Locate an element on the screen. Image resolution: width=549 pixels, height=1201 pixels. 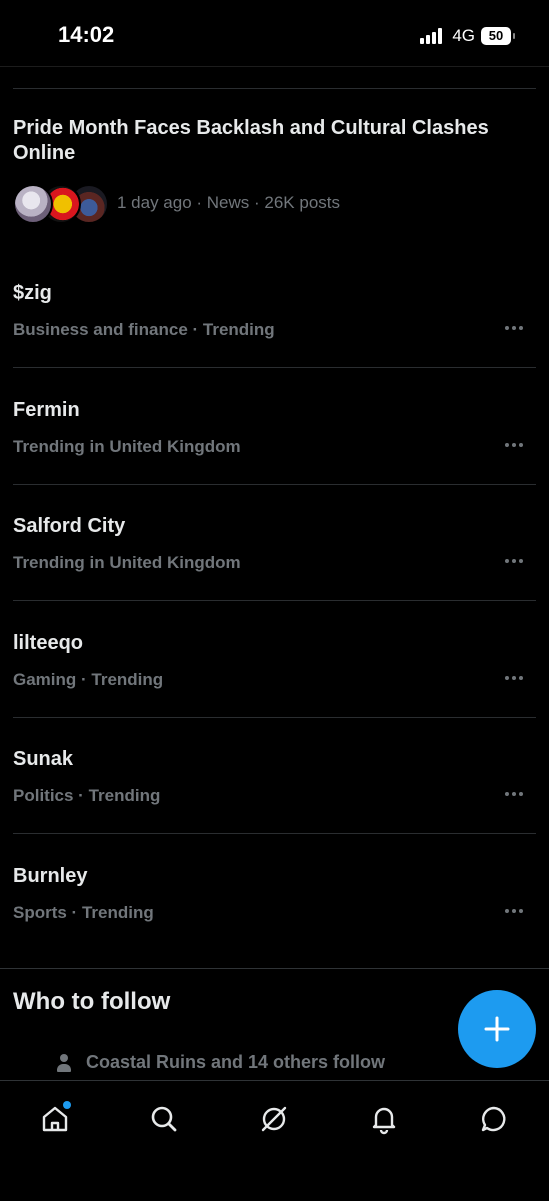
status-time: 14:02 is located at coordinates (86, 34).